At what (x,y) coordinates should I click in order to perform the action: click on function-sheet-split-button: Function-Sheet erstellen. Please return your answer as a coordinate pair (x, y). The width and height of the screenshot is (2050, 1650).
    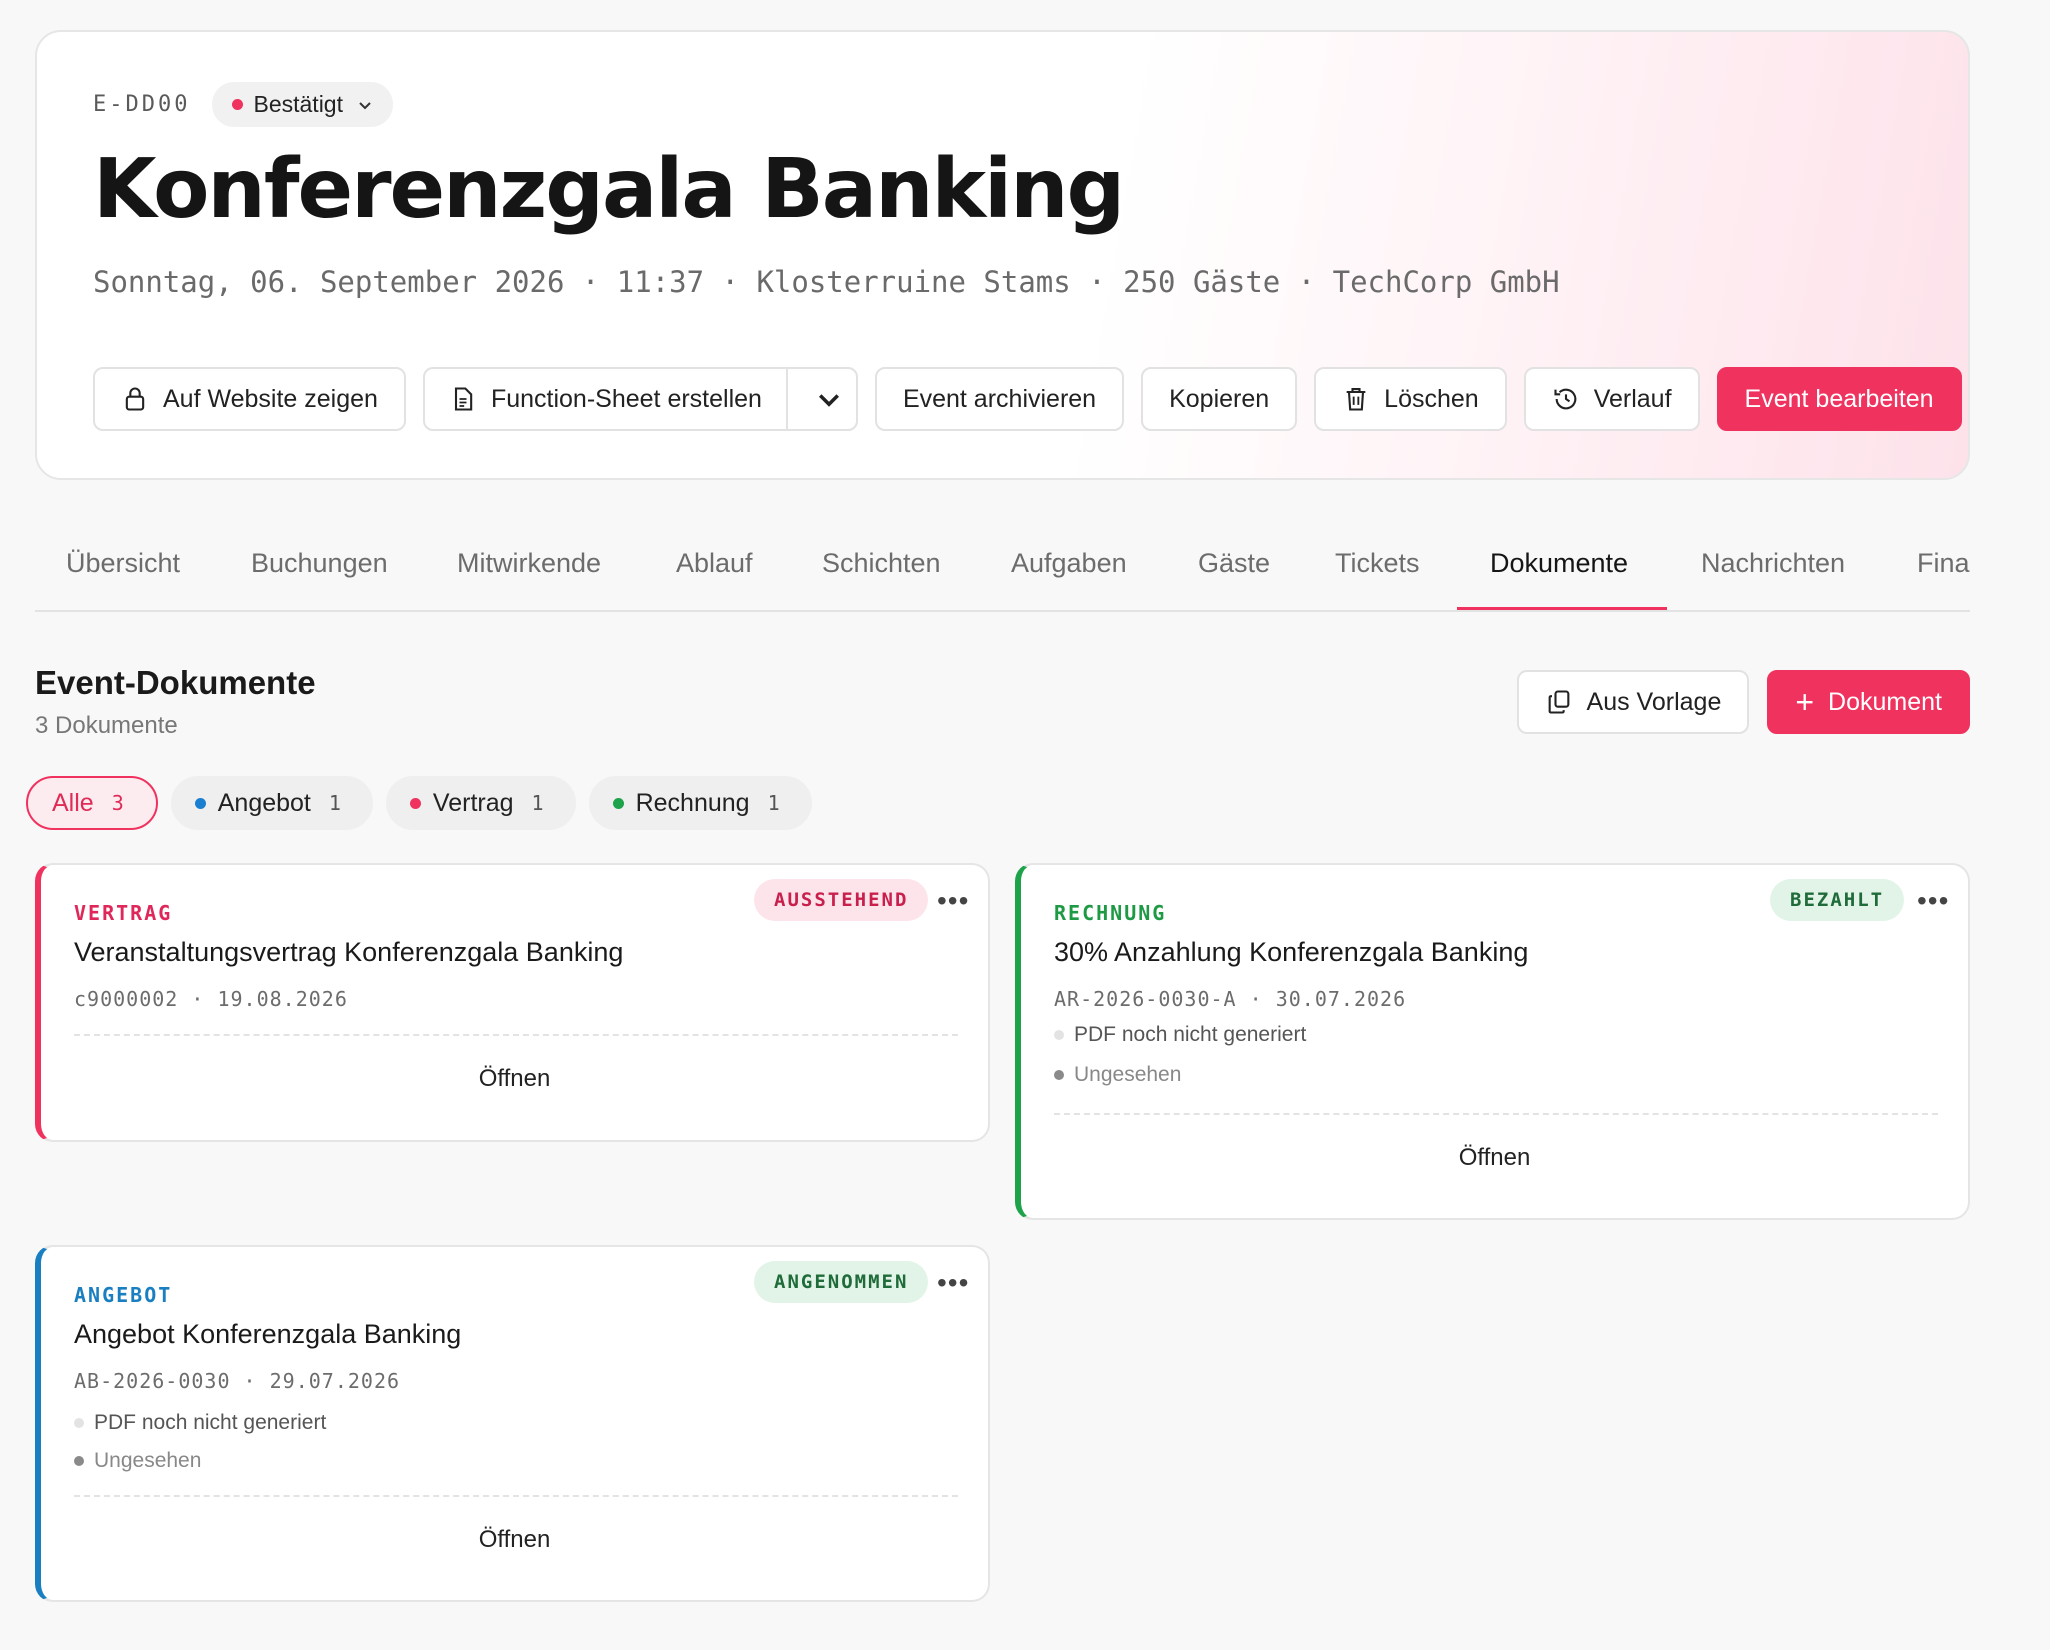
    Looking at the image, I should click on (640, 399).